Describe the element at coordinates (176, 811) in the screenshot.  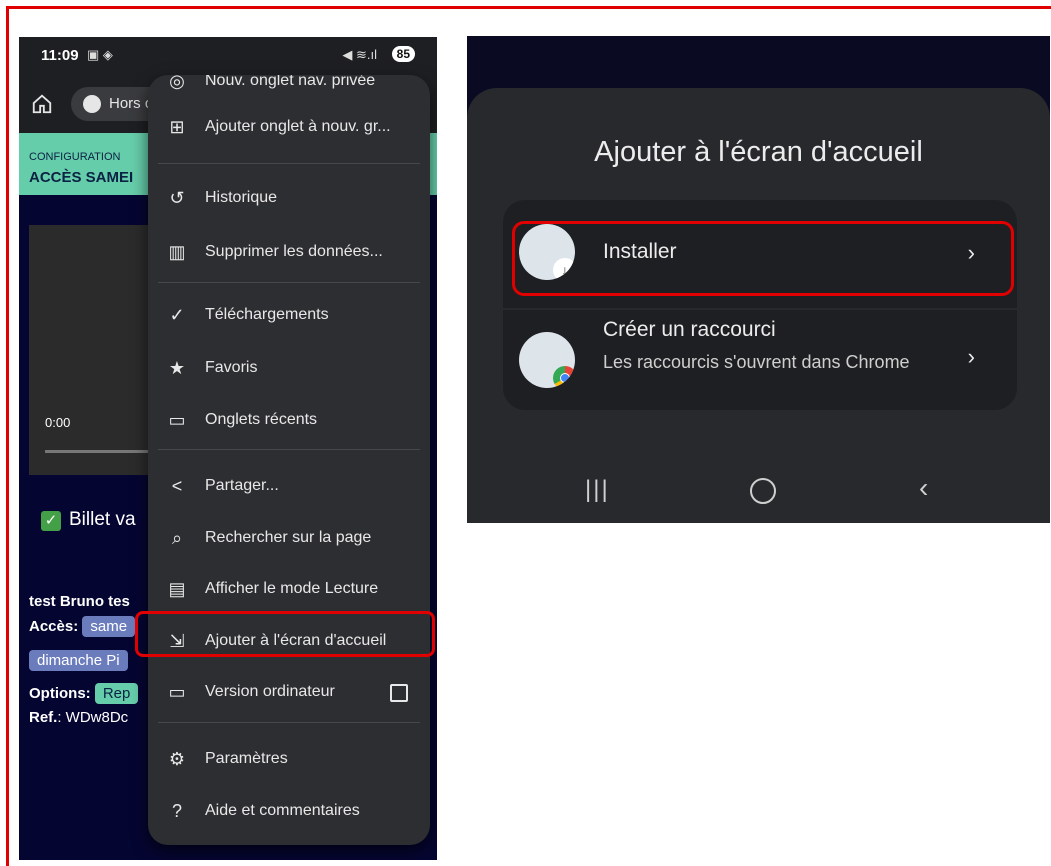
I see `help-icon: ?` at that location.